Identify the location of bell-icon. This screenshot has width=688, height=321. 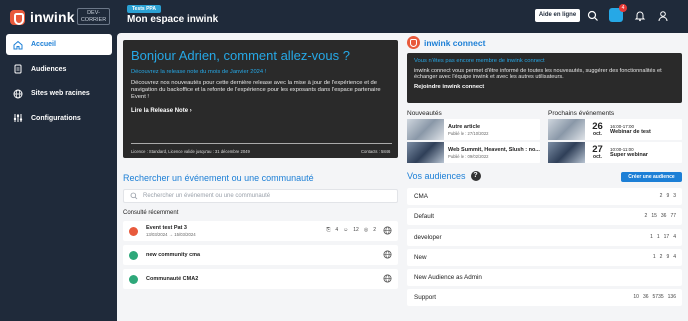
(640, 16).